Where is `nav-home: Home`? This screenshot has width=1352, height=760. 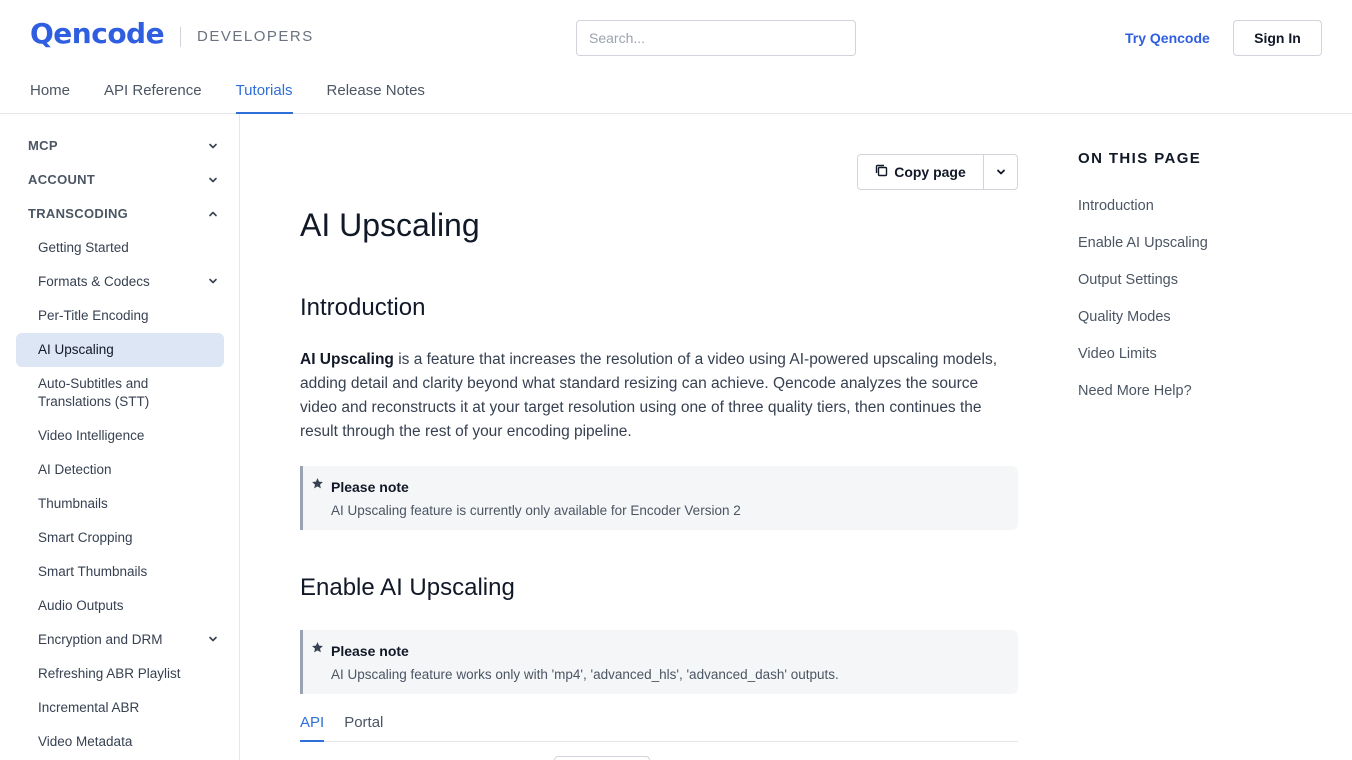
nav-home: Home is located at coordinates (50, 92).